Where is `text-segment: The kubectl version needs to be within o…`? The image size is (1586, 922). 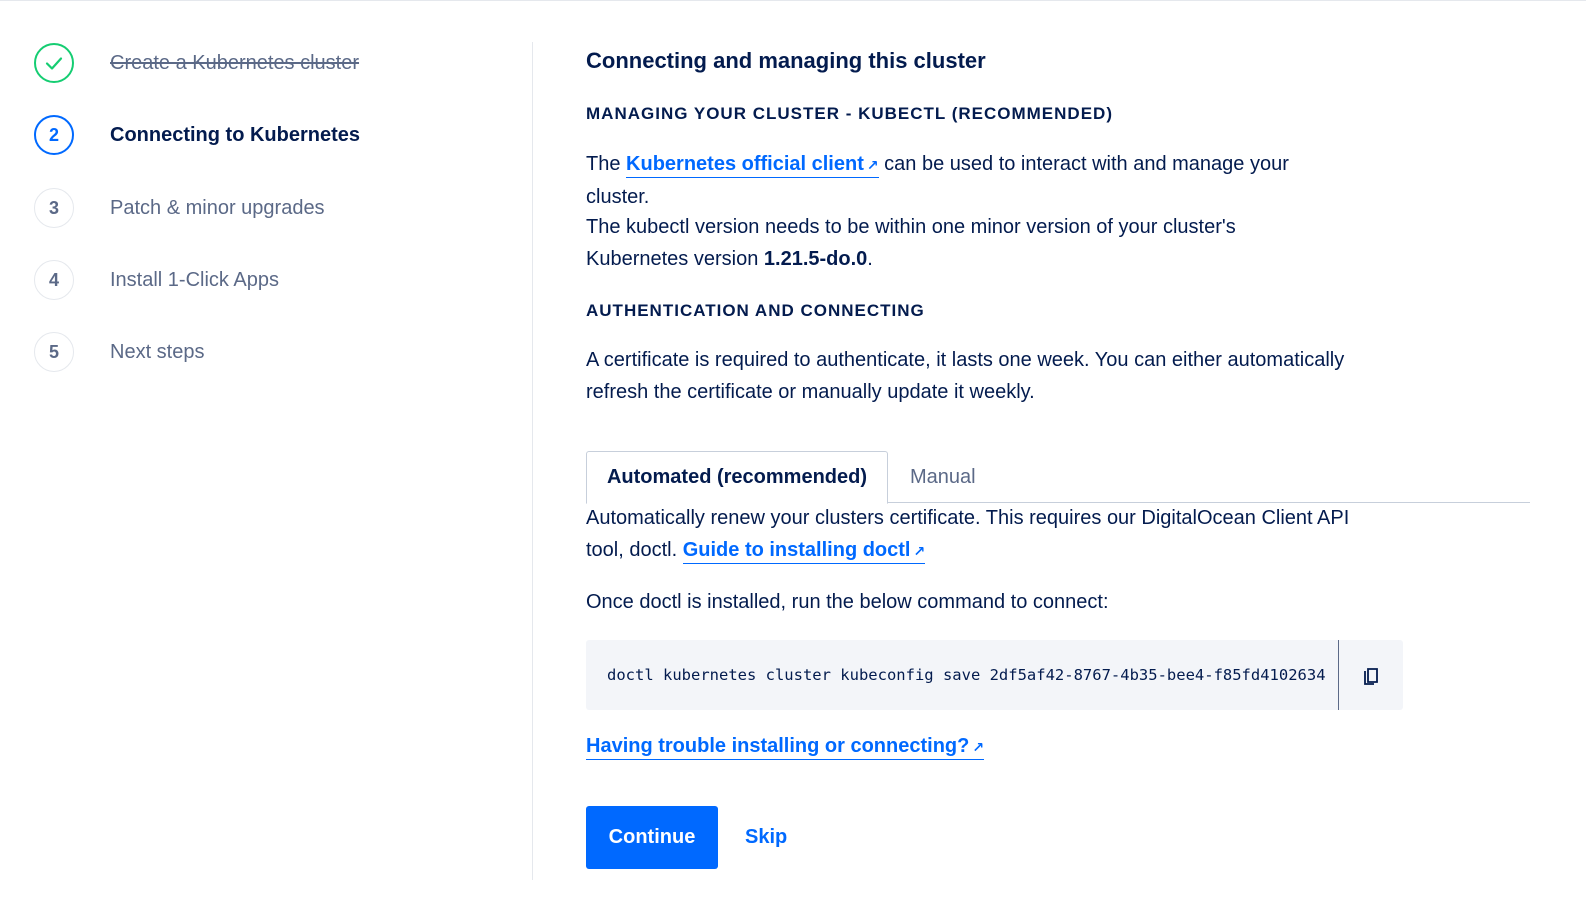
text-segment: The kubectl version needs to be within o… is located at coordinates (911, 243).